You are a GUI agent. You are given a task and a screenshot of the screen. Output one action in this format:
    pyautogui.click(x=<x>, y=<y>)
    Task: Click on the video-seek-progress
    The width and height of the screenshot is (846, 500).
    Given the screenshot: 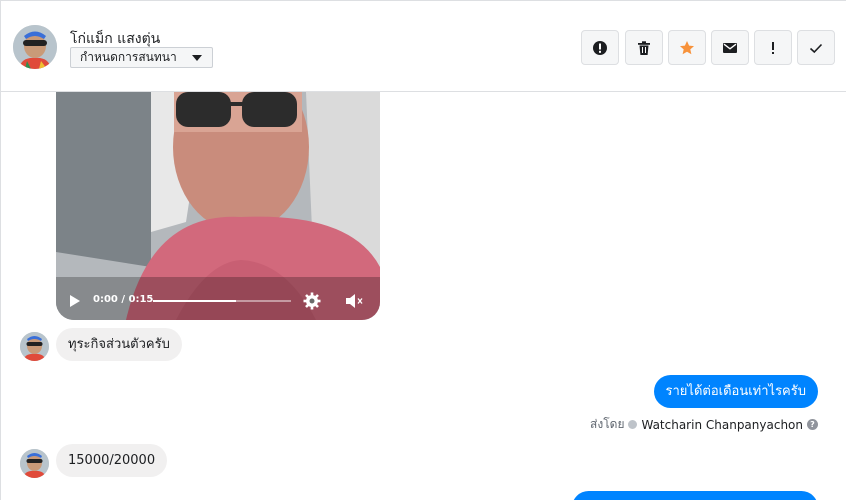 What is the action you would take?
    pyautogui.click(x=194, y=301)
    